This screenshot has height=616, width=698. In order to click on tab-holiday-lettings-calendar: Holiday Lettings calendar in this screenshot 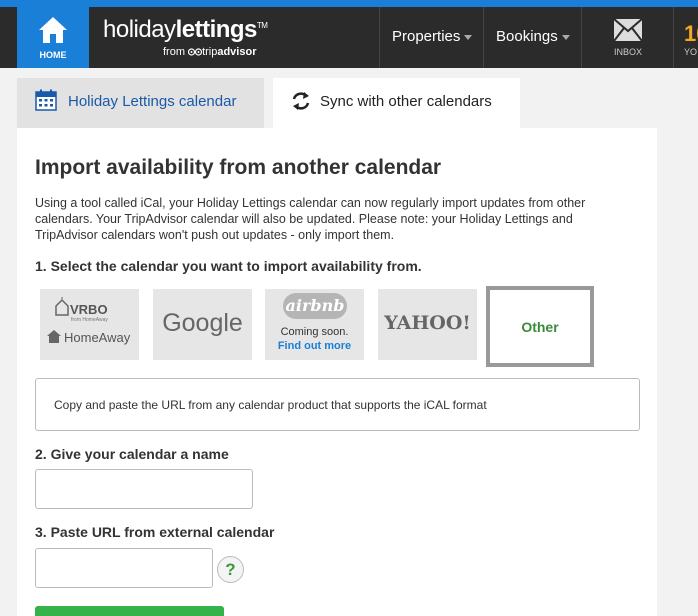, I will do `click(140, 103)`.